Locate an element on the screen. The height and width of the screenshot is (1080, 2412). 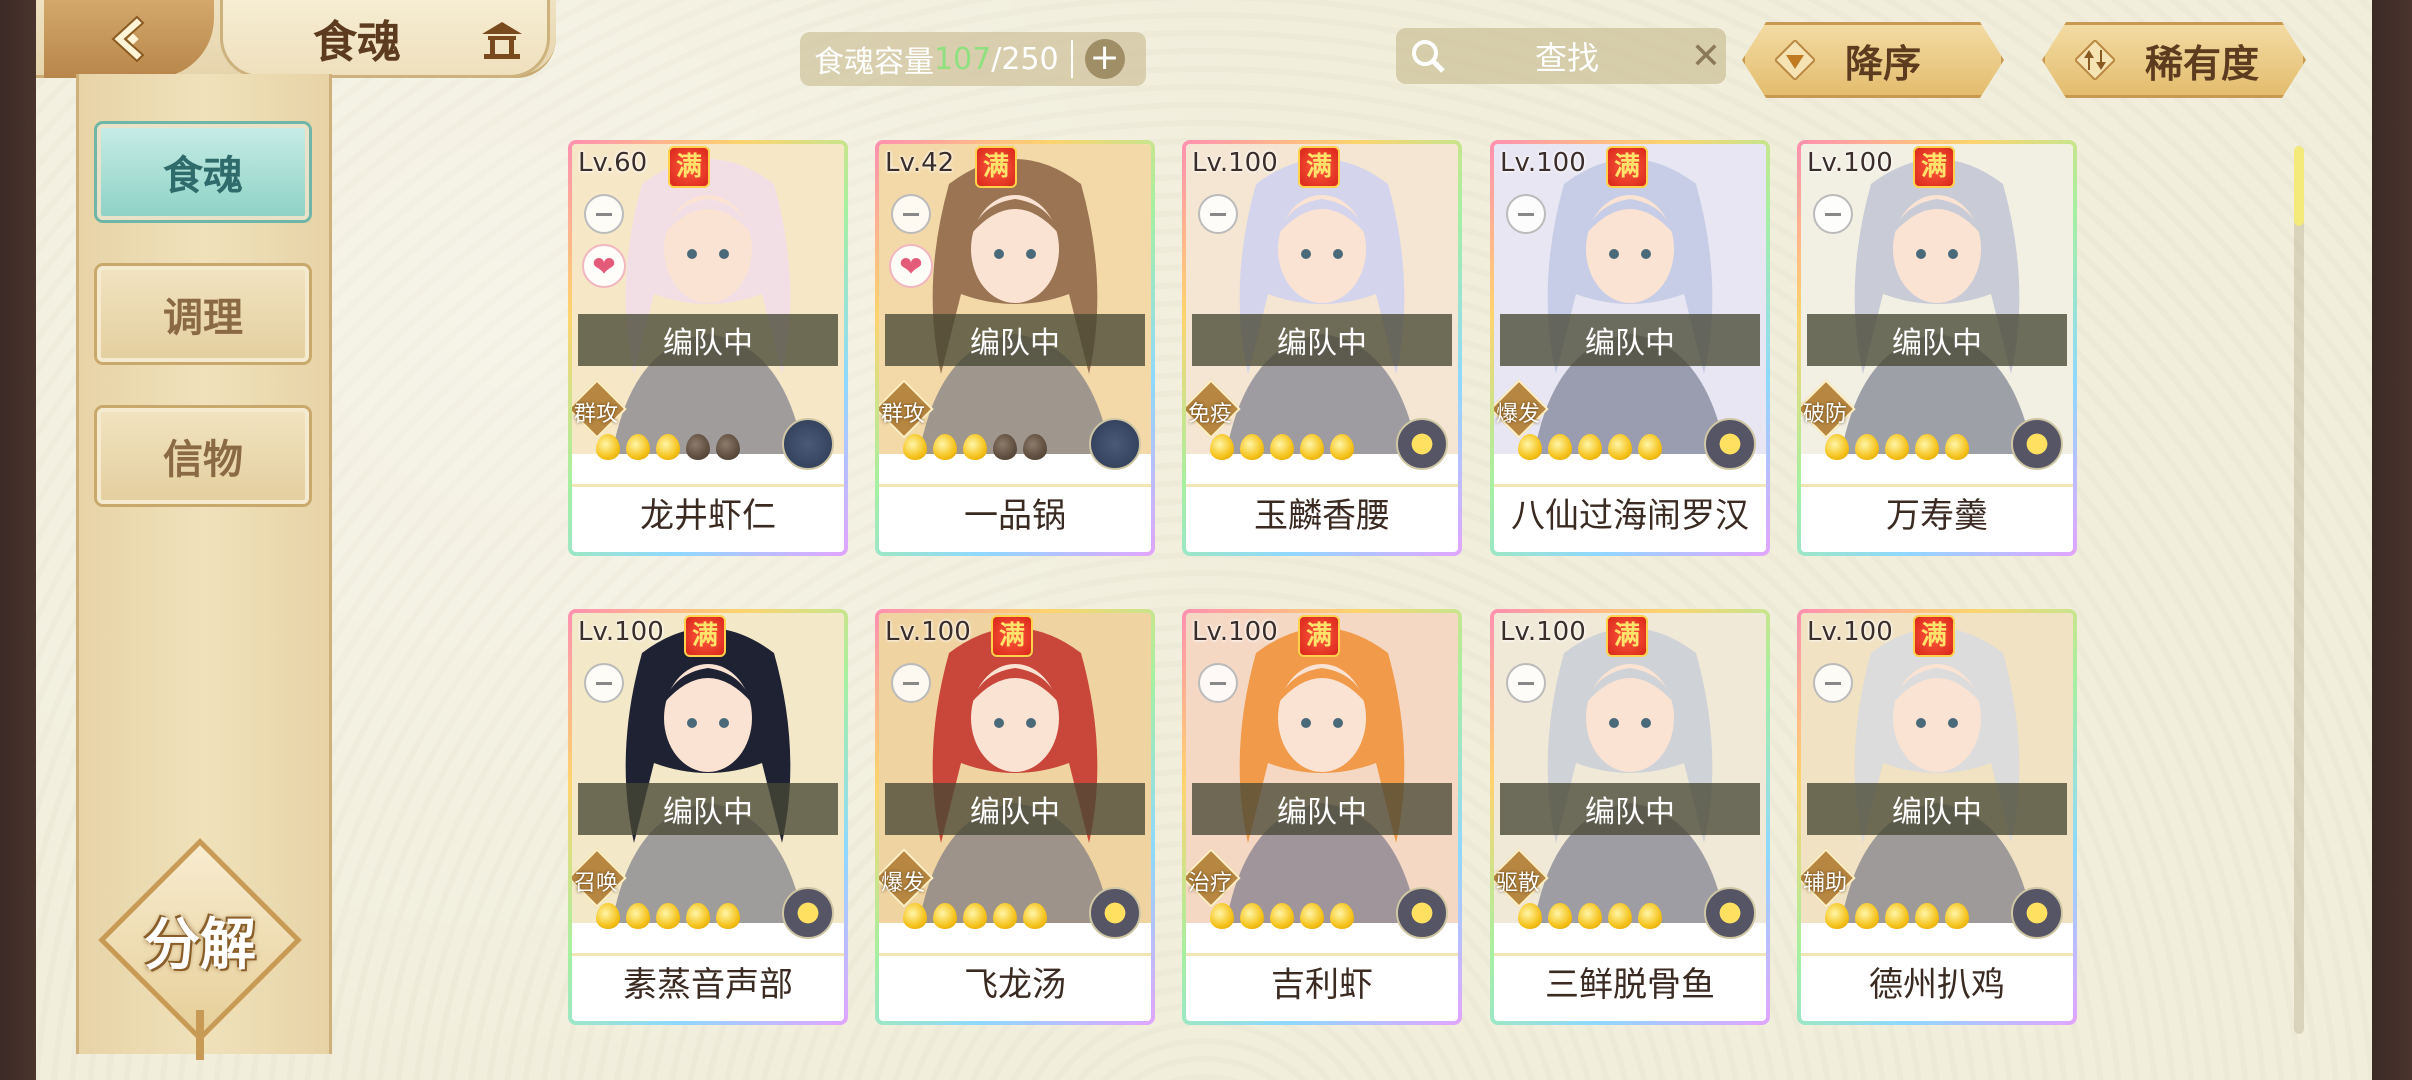
sort-order-button: 降序 is located at coordinates (1873, 60).